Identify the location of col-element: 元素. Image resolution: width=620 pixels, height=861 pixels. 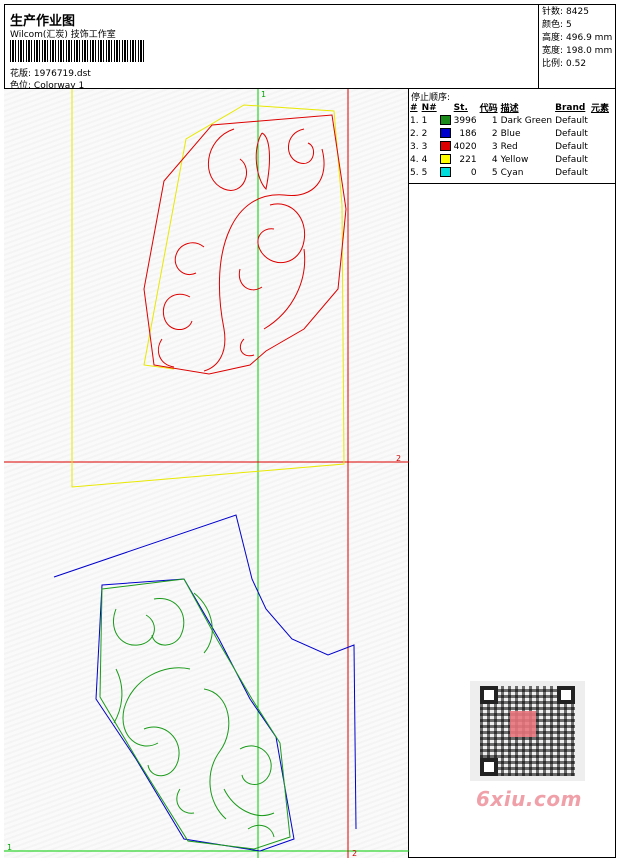
(599, 109).